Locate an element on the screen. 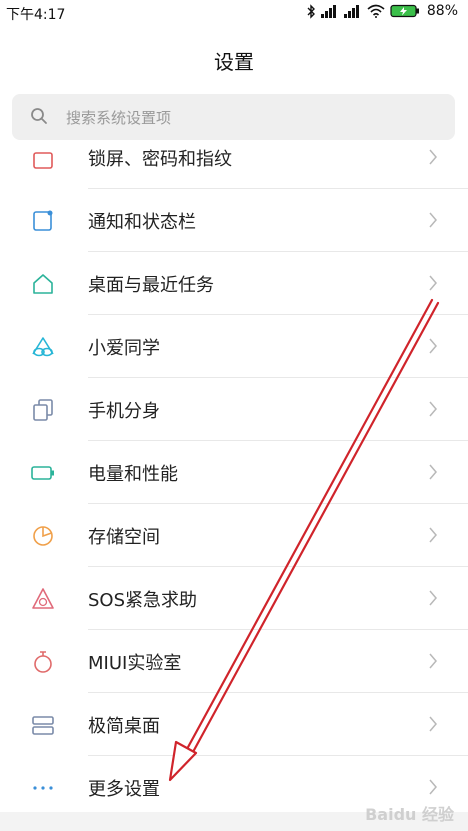  battery-icon is located at coordinates (42, 473).